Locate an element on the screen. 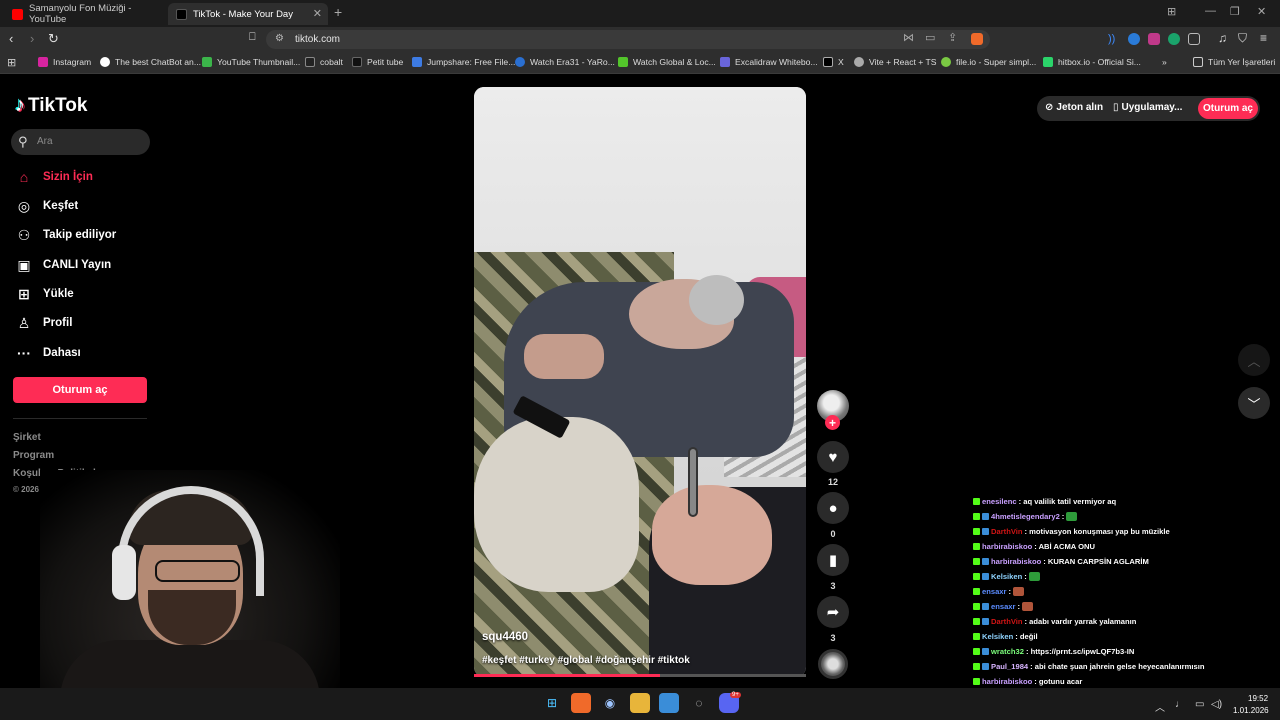 The width and height of the screenshot is (1280, 720). chat-username: 4hmetislegendary2 is located at coordinates (1025, 516).